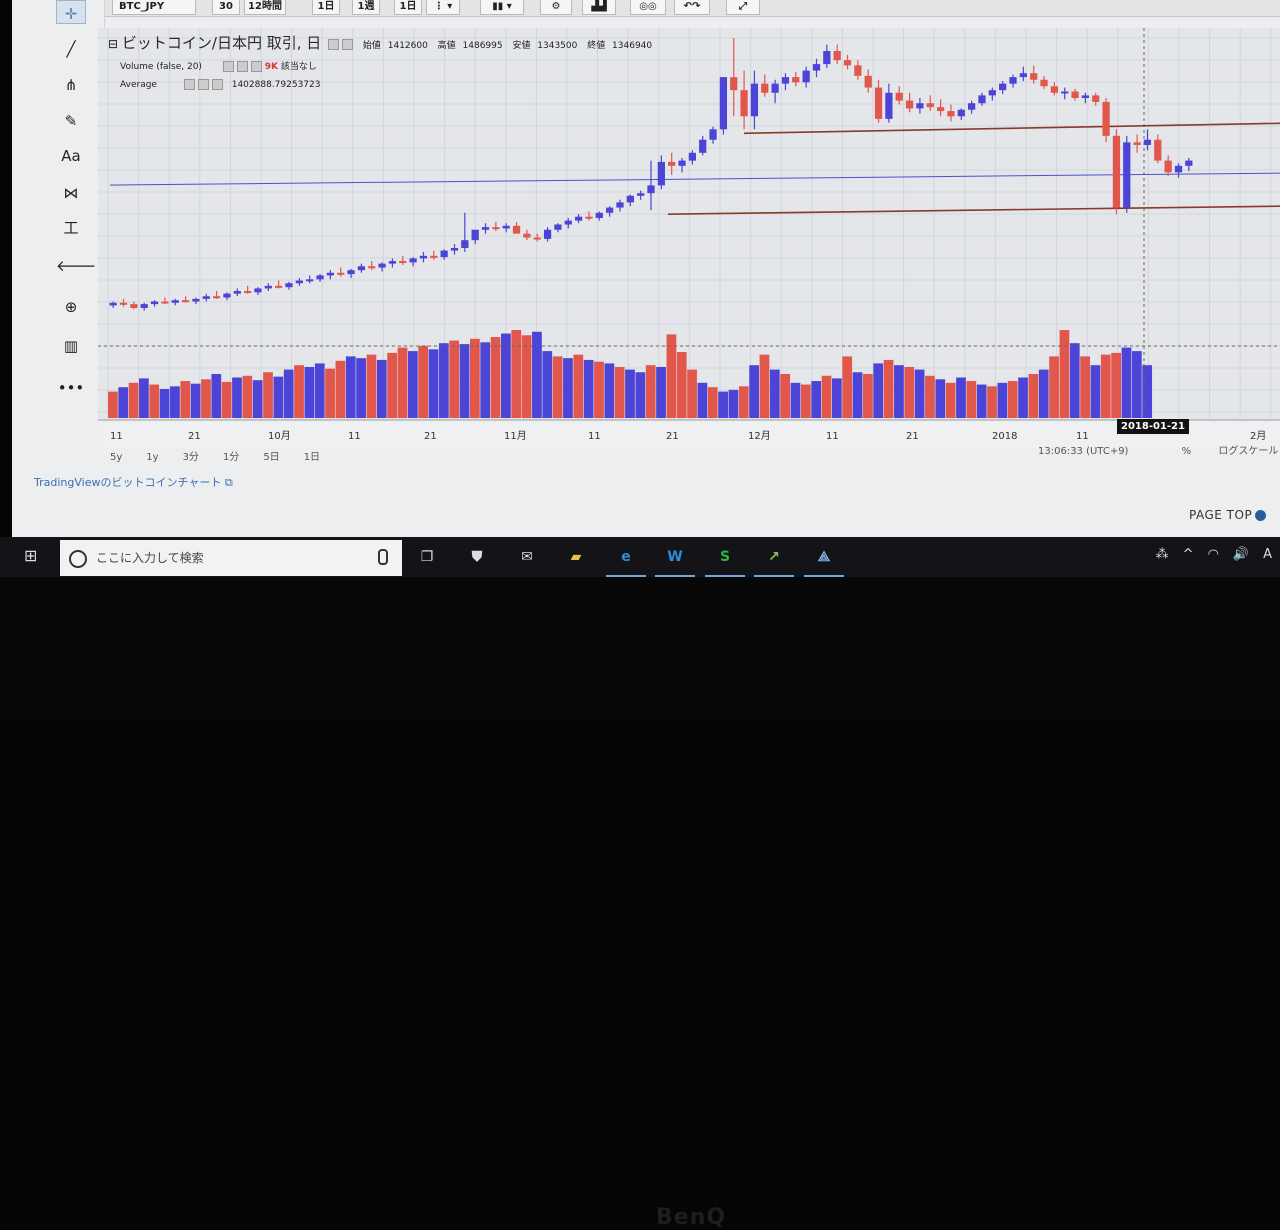 The width and height of the screenshot is (1280, 1230). I want to click on pattern-icon: ⋈, so click(71, 193).